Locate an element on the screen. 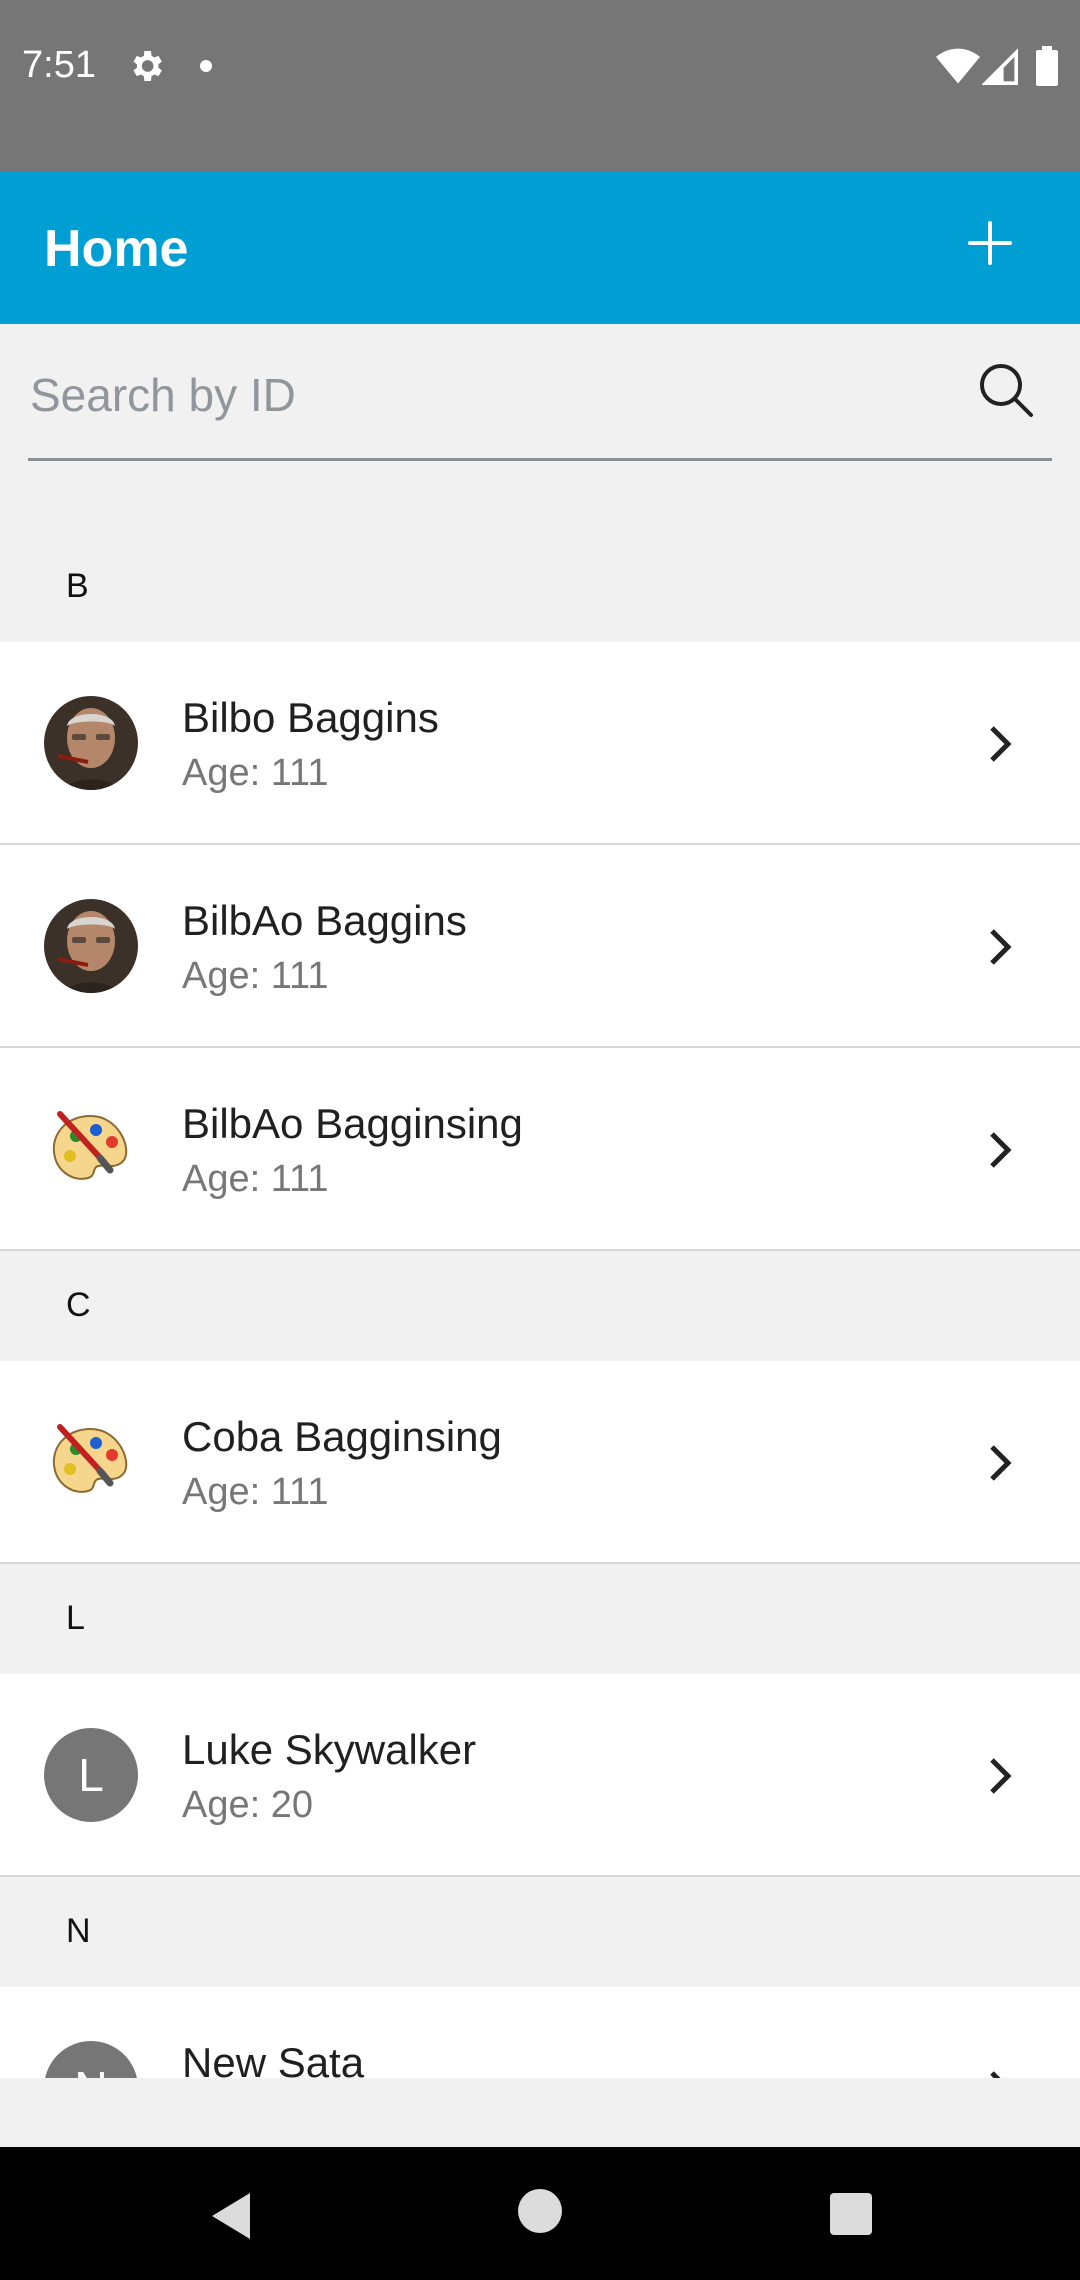  avatar: L is located at coordinates (91, 1775).